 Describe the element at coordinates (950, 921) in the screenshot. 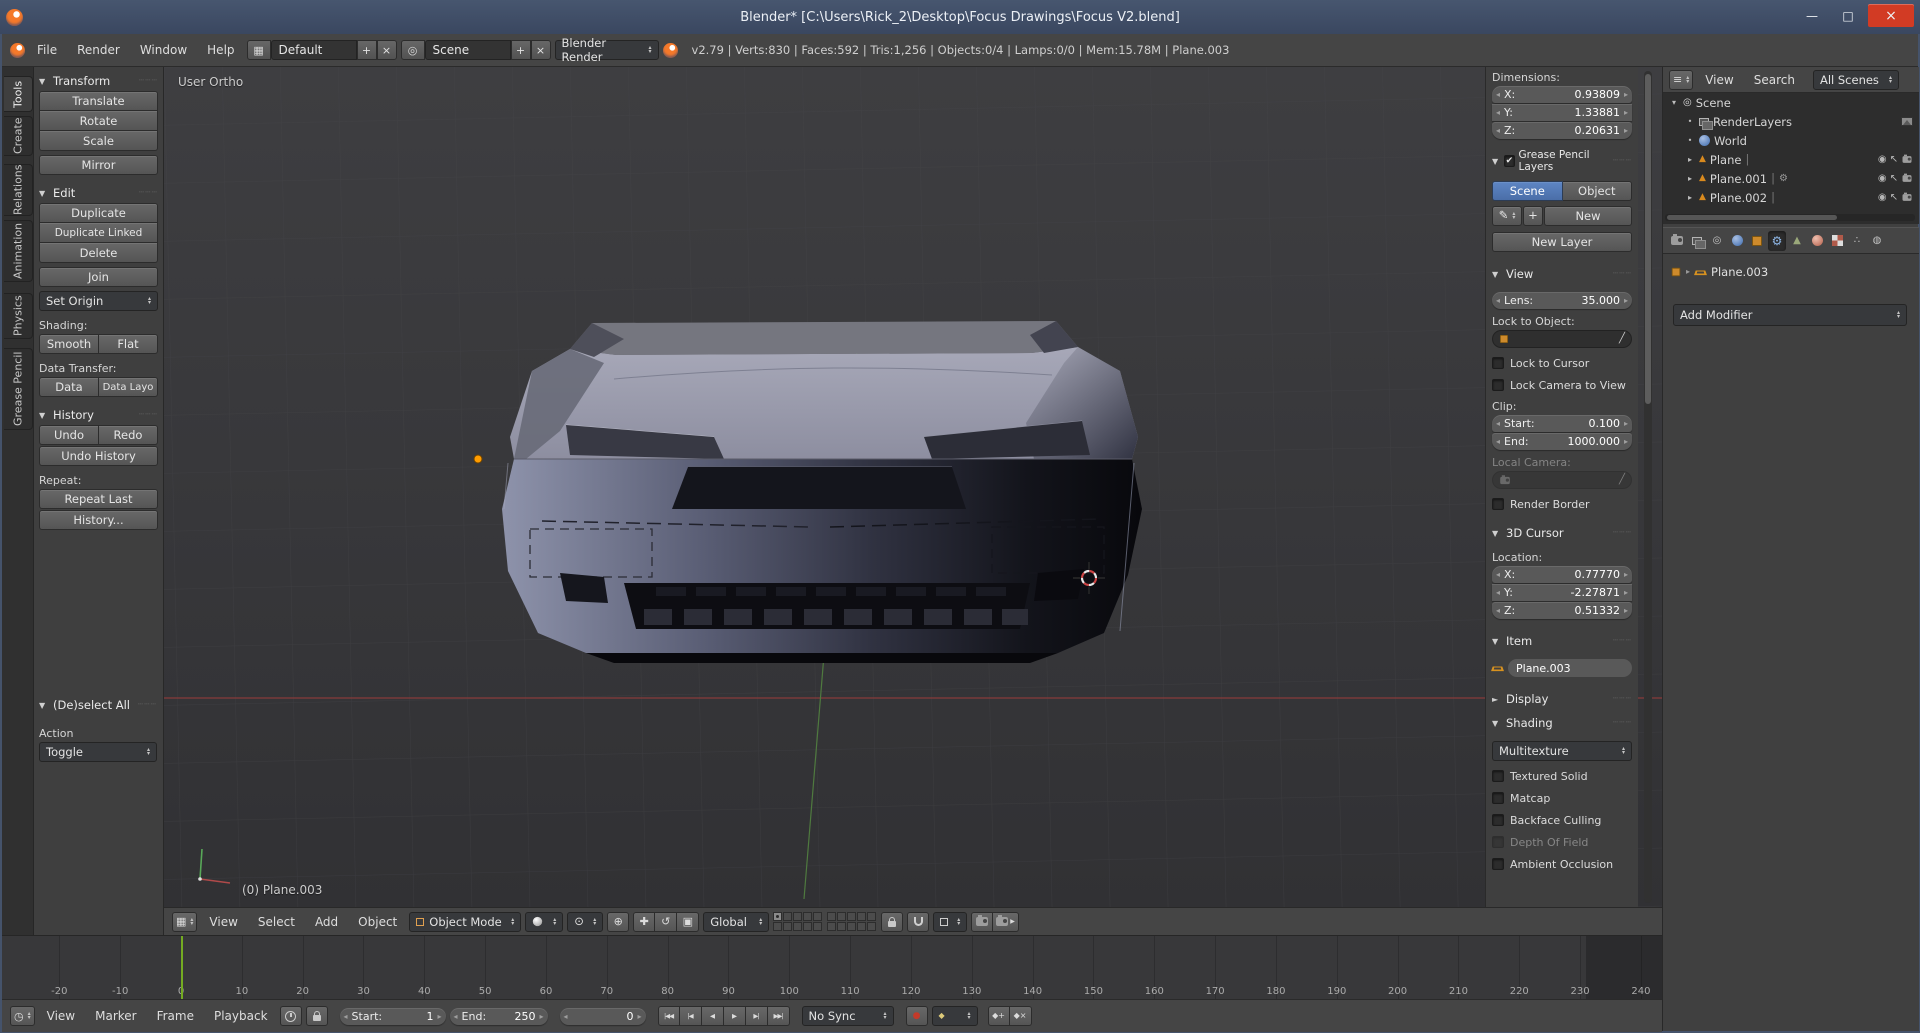

I see `snap-element-select` at that location.